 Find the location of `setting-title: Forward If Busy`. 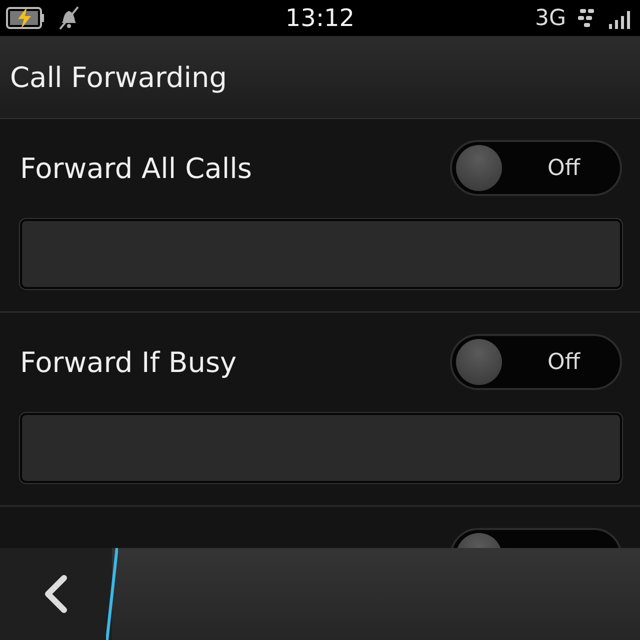

setting-title: Forward If Busy is located at coordinates (128, 362).